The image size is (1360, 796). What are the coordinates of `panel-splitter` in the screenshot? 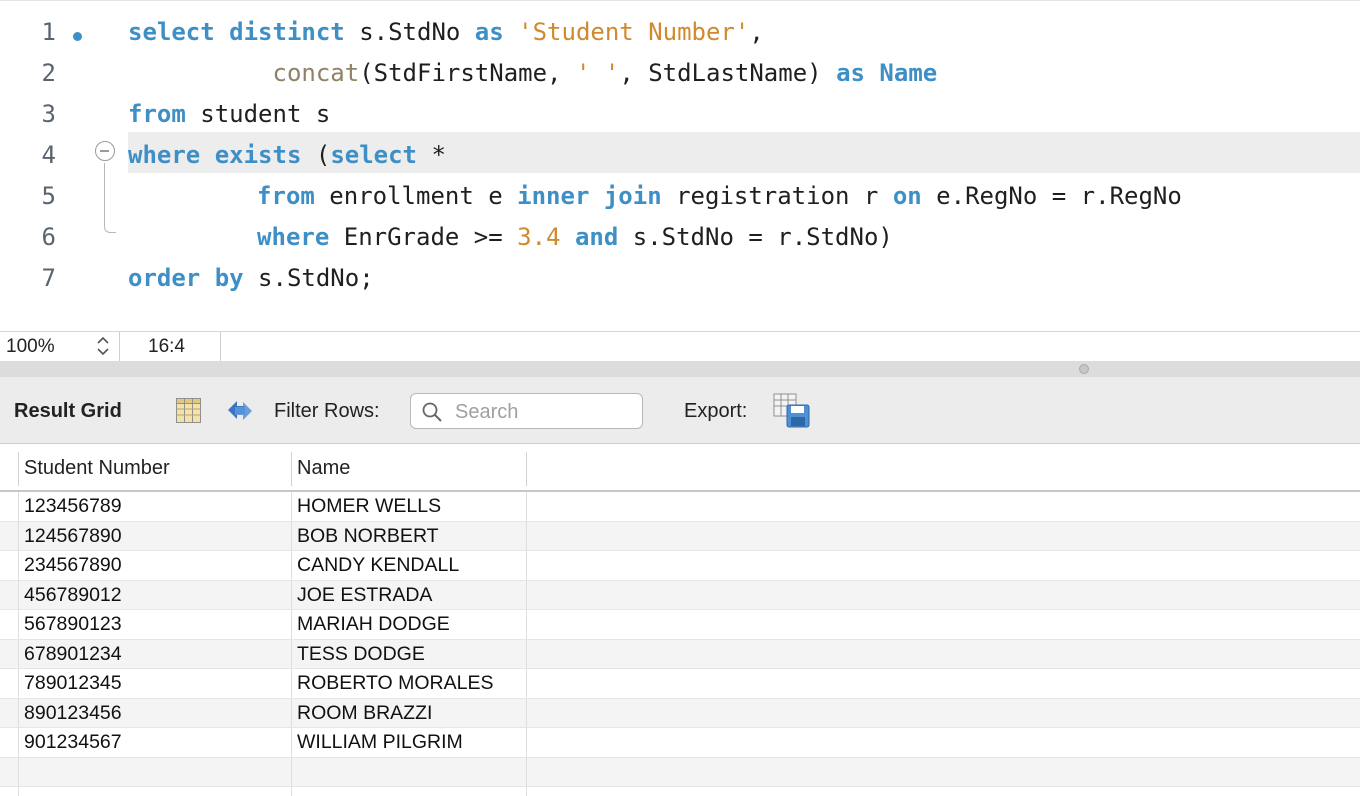 It's located at (680, 369).